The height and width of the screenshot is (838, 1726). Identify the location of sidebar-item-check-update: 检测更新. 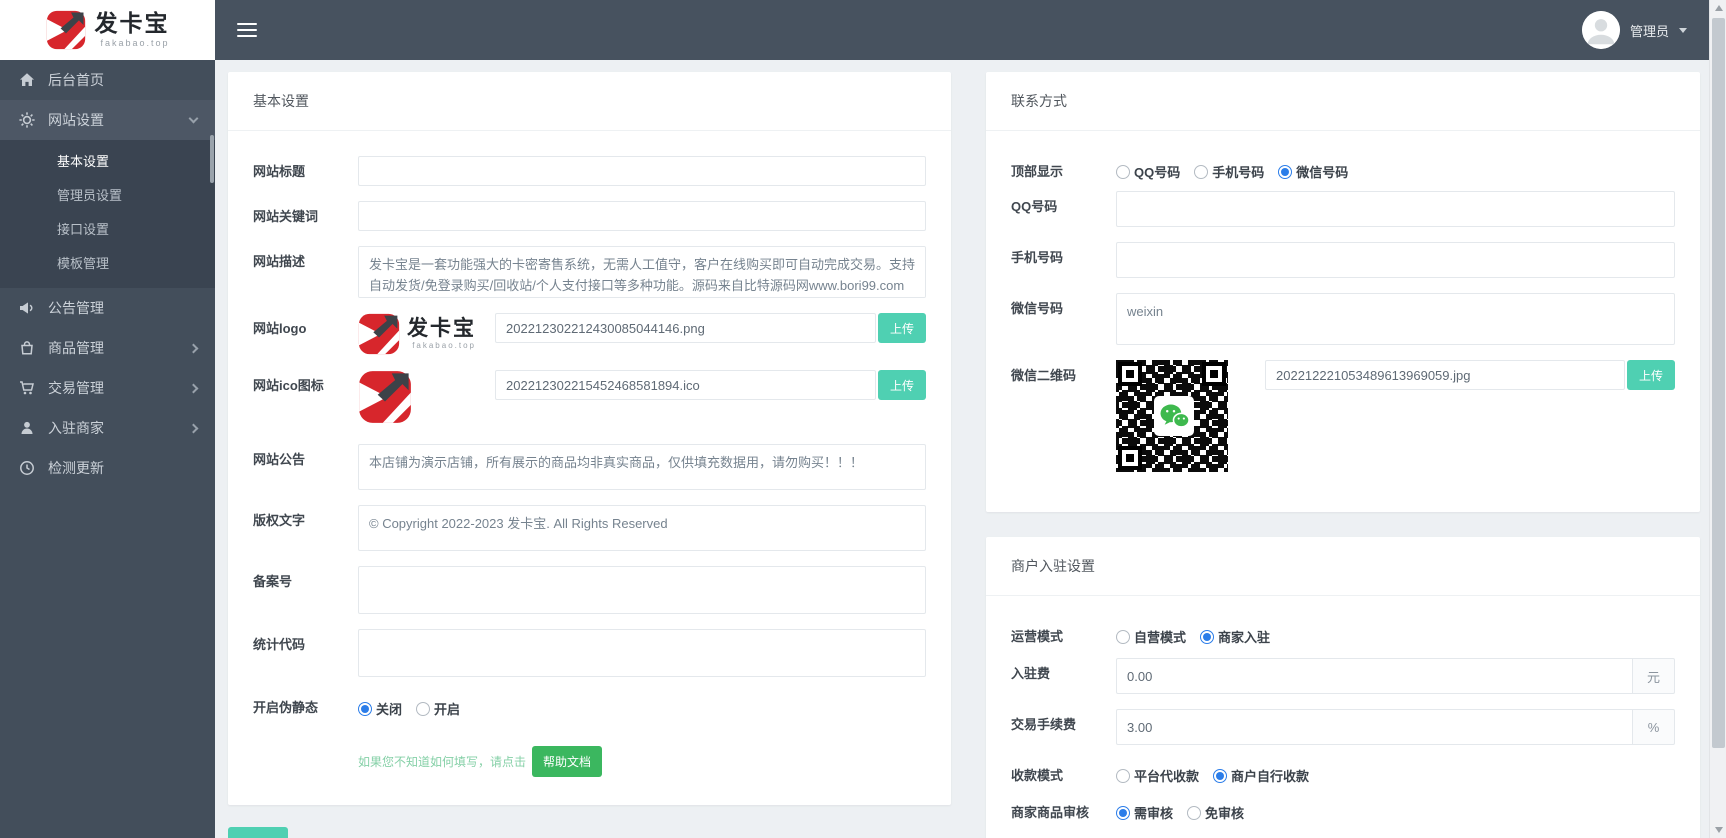
(107, 468).